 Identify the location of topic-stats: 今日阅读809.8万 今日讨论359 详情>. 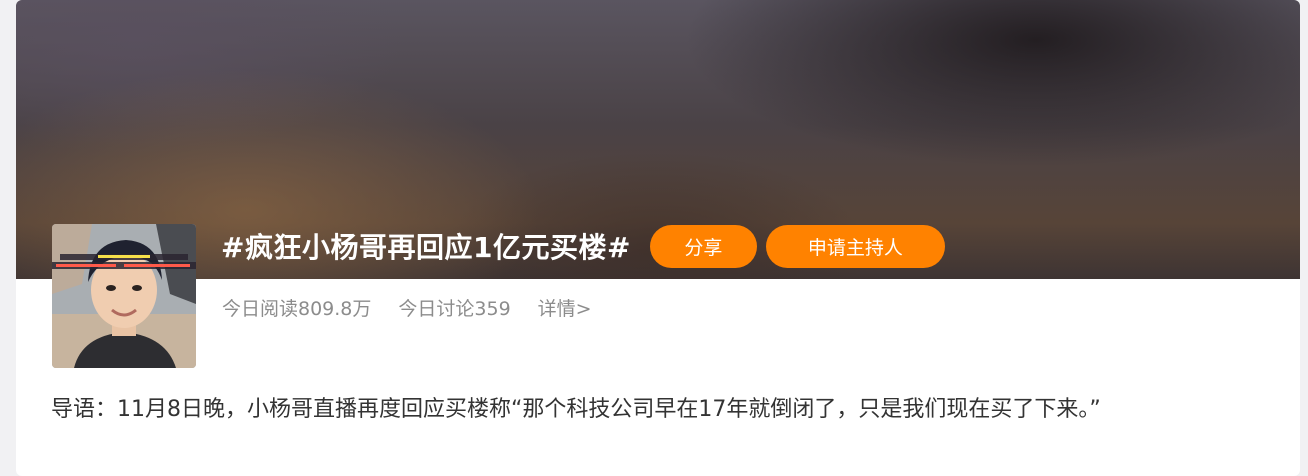
(407, 307).